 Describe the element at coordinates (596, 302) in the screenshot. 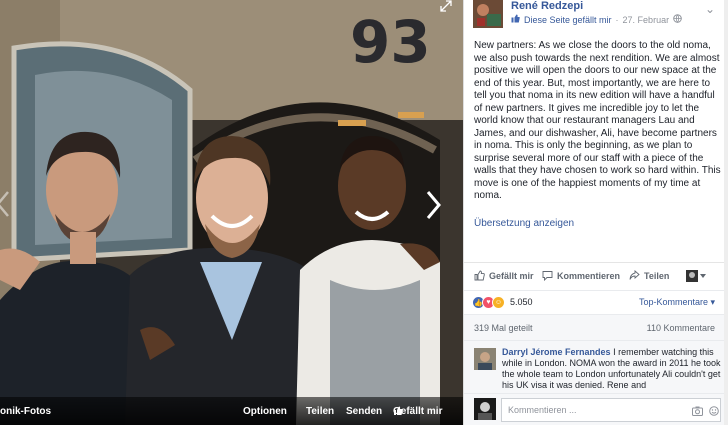

I see `reactions-summary: 👍 ♥ ☺ 5.050 Top-Kommentare ▾` at that location.